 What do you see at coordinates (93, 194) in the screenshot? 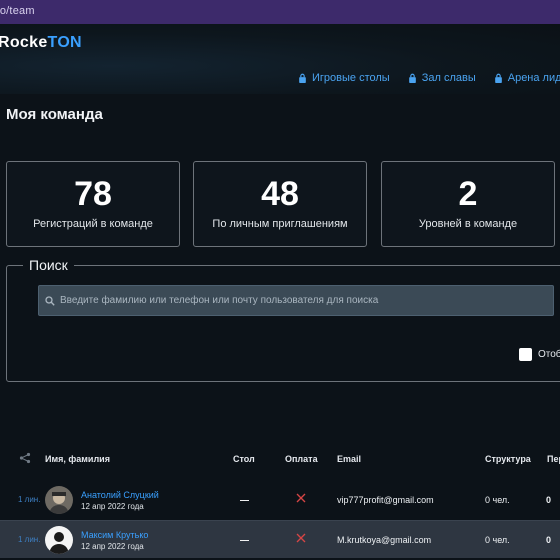
I see `stat-value: 78` at bounding box center [93, 194].